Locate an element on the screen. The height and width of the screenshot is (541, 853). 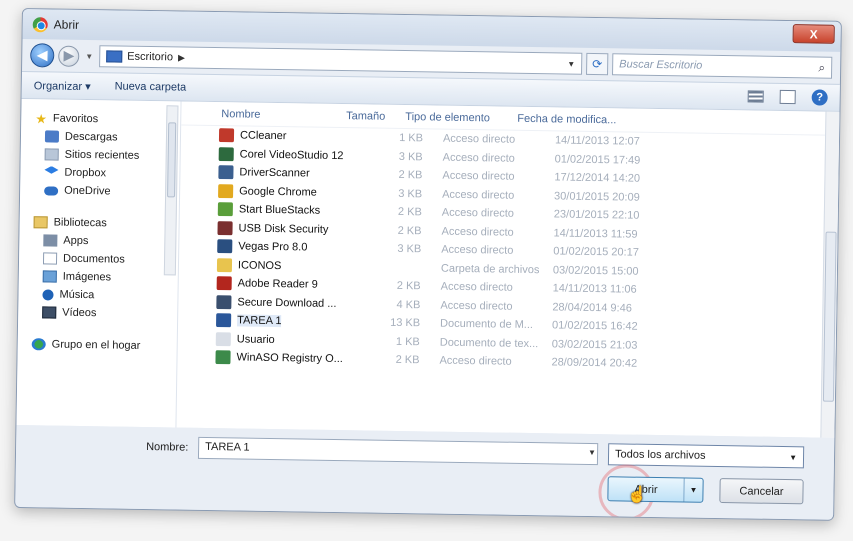
file-name-cell: Start BlueStacks is located at coordinates (275, 210).